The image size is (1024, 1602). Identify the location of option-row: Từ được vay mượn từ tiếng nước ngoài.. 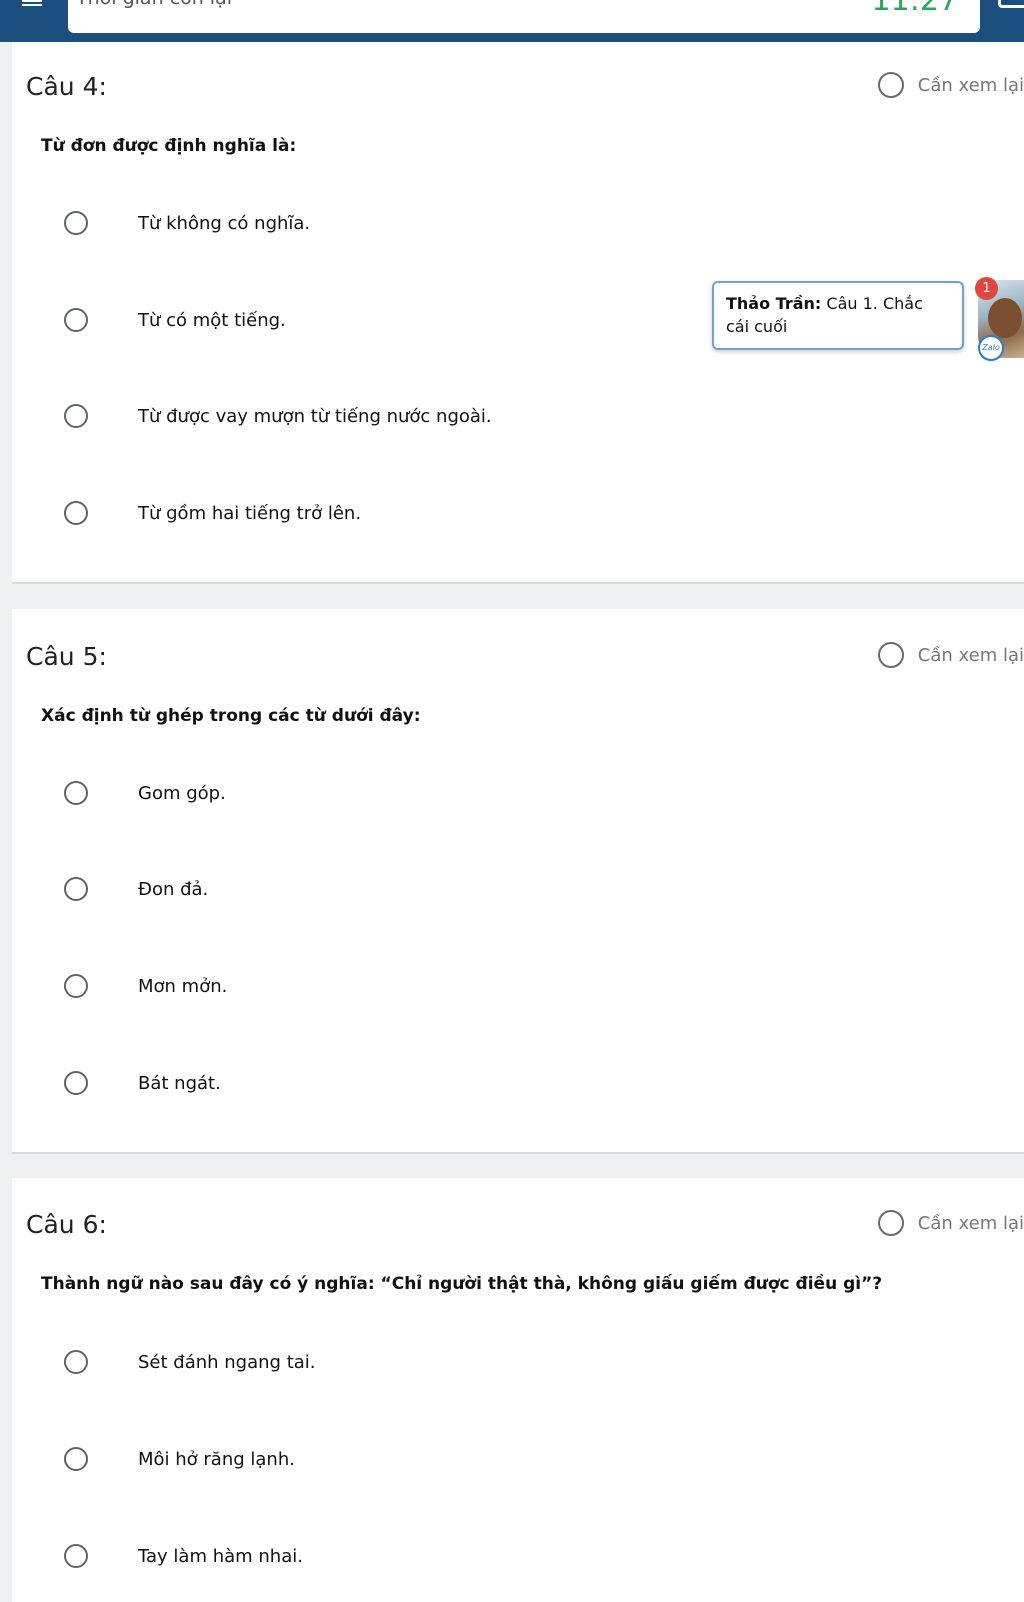
(278, 416).